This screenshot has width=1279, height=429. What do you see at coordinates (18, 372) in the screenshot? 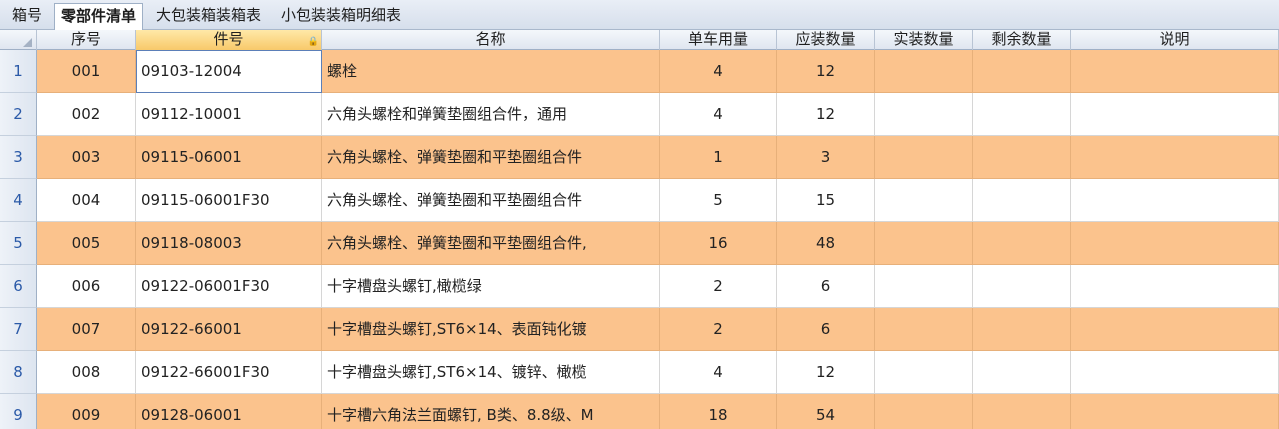
I see `row-number: 8` at bounding box center [18, 372].